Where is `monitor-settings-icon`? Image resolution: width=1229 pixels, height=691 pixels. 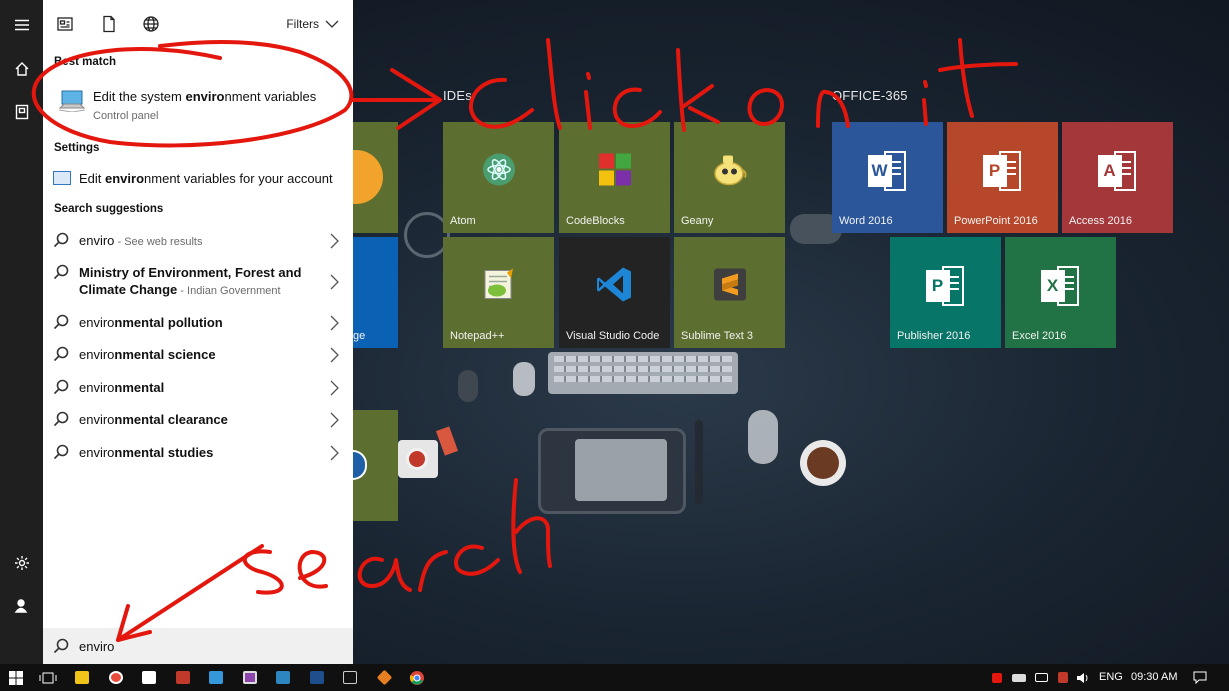 monitor-settings-icon is located at coordinates (62, 178).